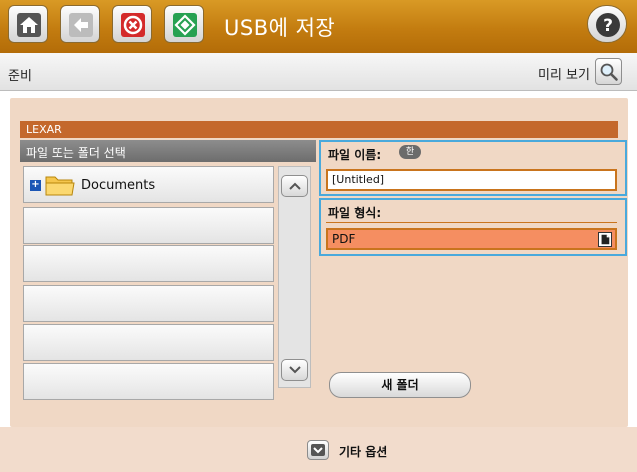 This screenshot has height=472, width=637. Describe the element at coordinates (35, 185) in the screenshot. I see `expand-icon: +` at that location.